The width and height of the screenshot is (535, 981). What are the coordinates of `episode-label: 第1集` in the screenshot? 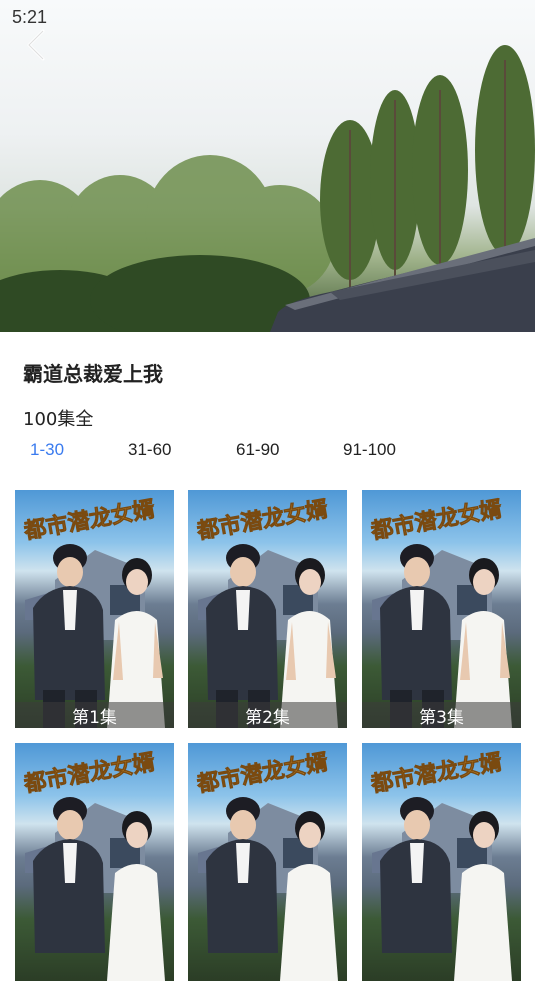 It's located at (94, 715).